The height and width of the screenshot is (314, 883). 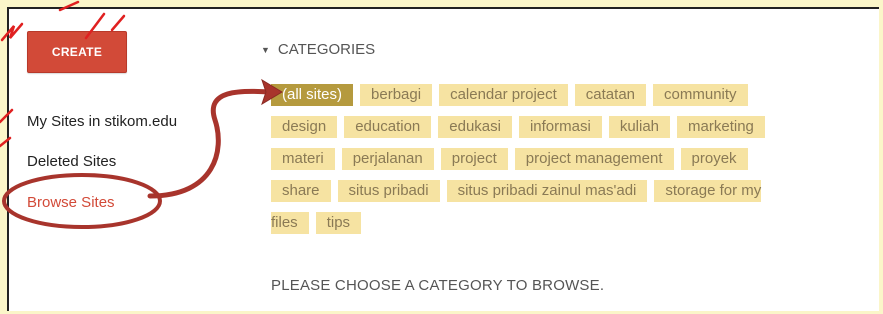 I want to click on category-tag: informasi, so click(x=560, y=127).